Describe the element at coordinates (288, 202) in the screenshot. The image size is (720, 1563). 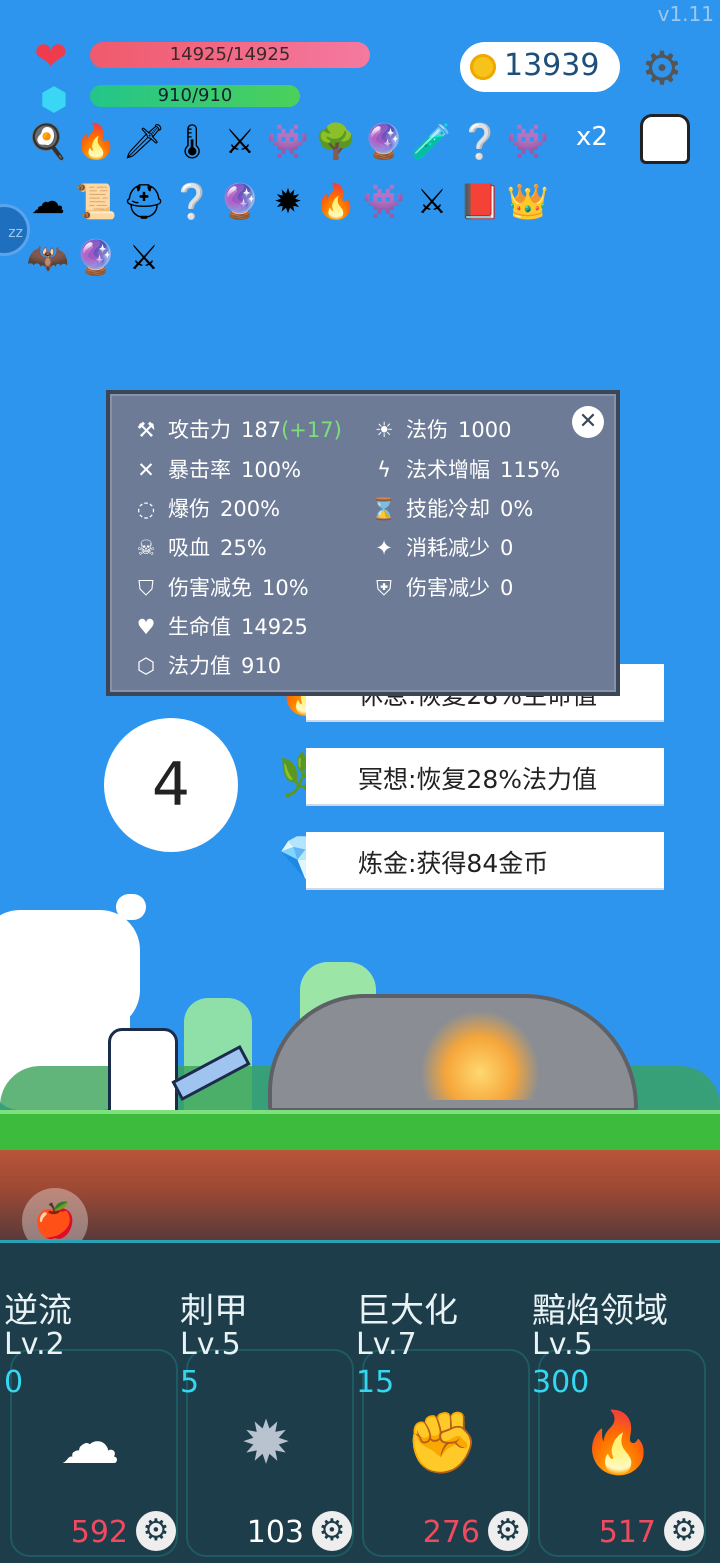
I see `spiked-mace-icon: ✹` at that location.